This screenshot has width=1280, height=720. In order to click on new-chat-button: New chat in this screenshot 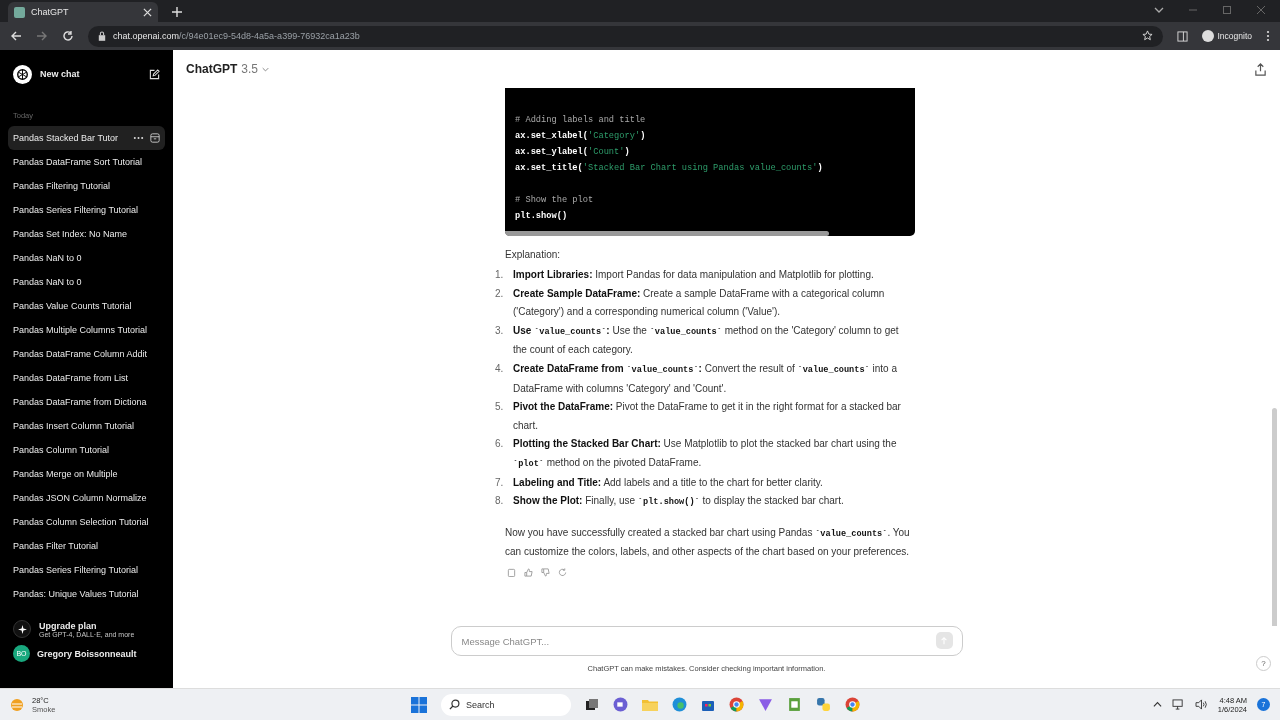, I will do `click(86, 74)`.